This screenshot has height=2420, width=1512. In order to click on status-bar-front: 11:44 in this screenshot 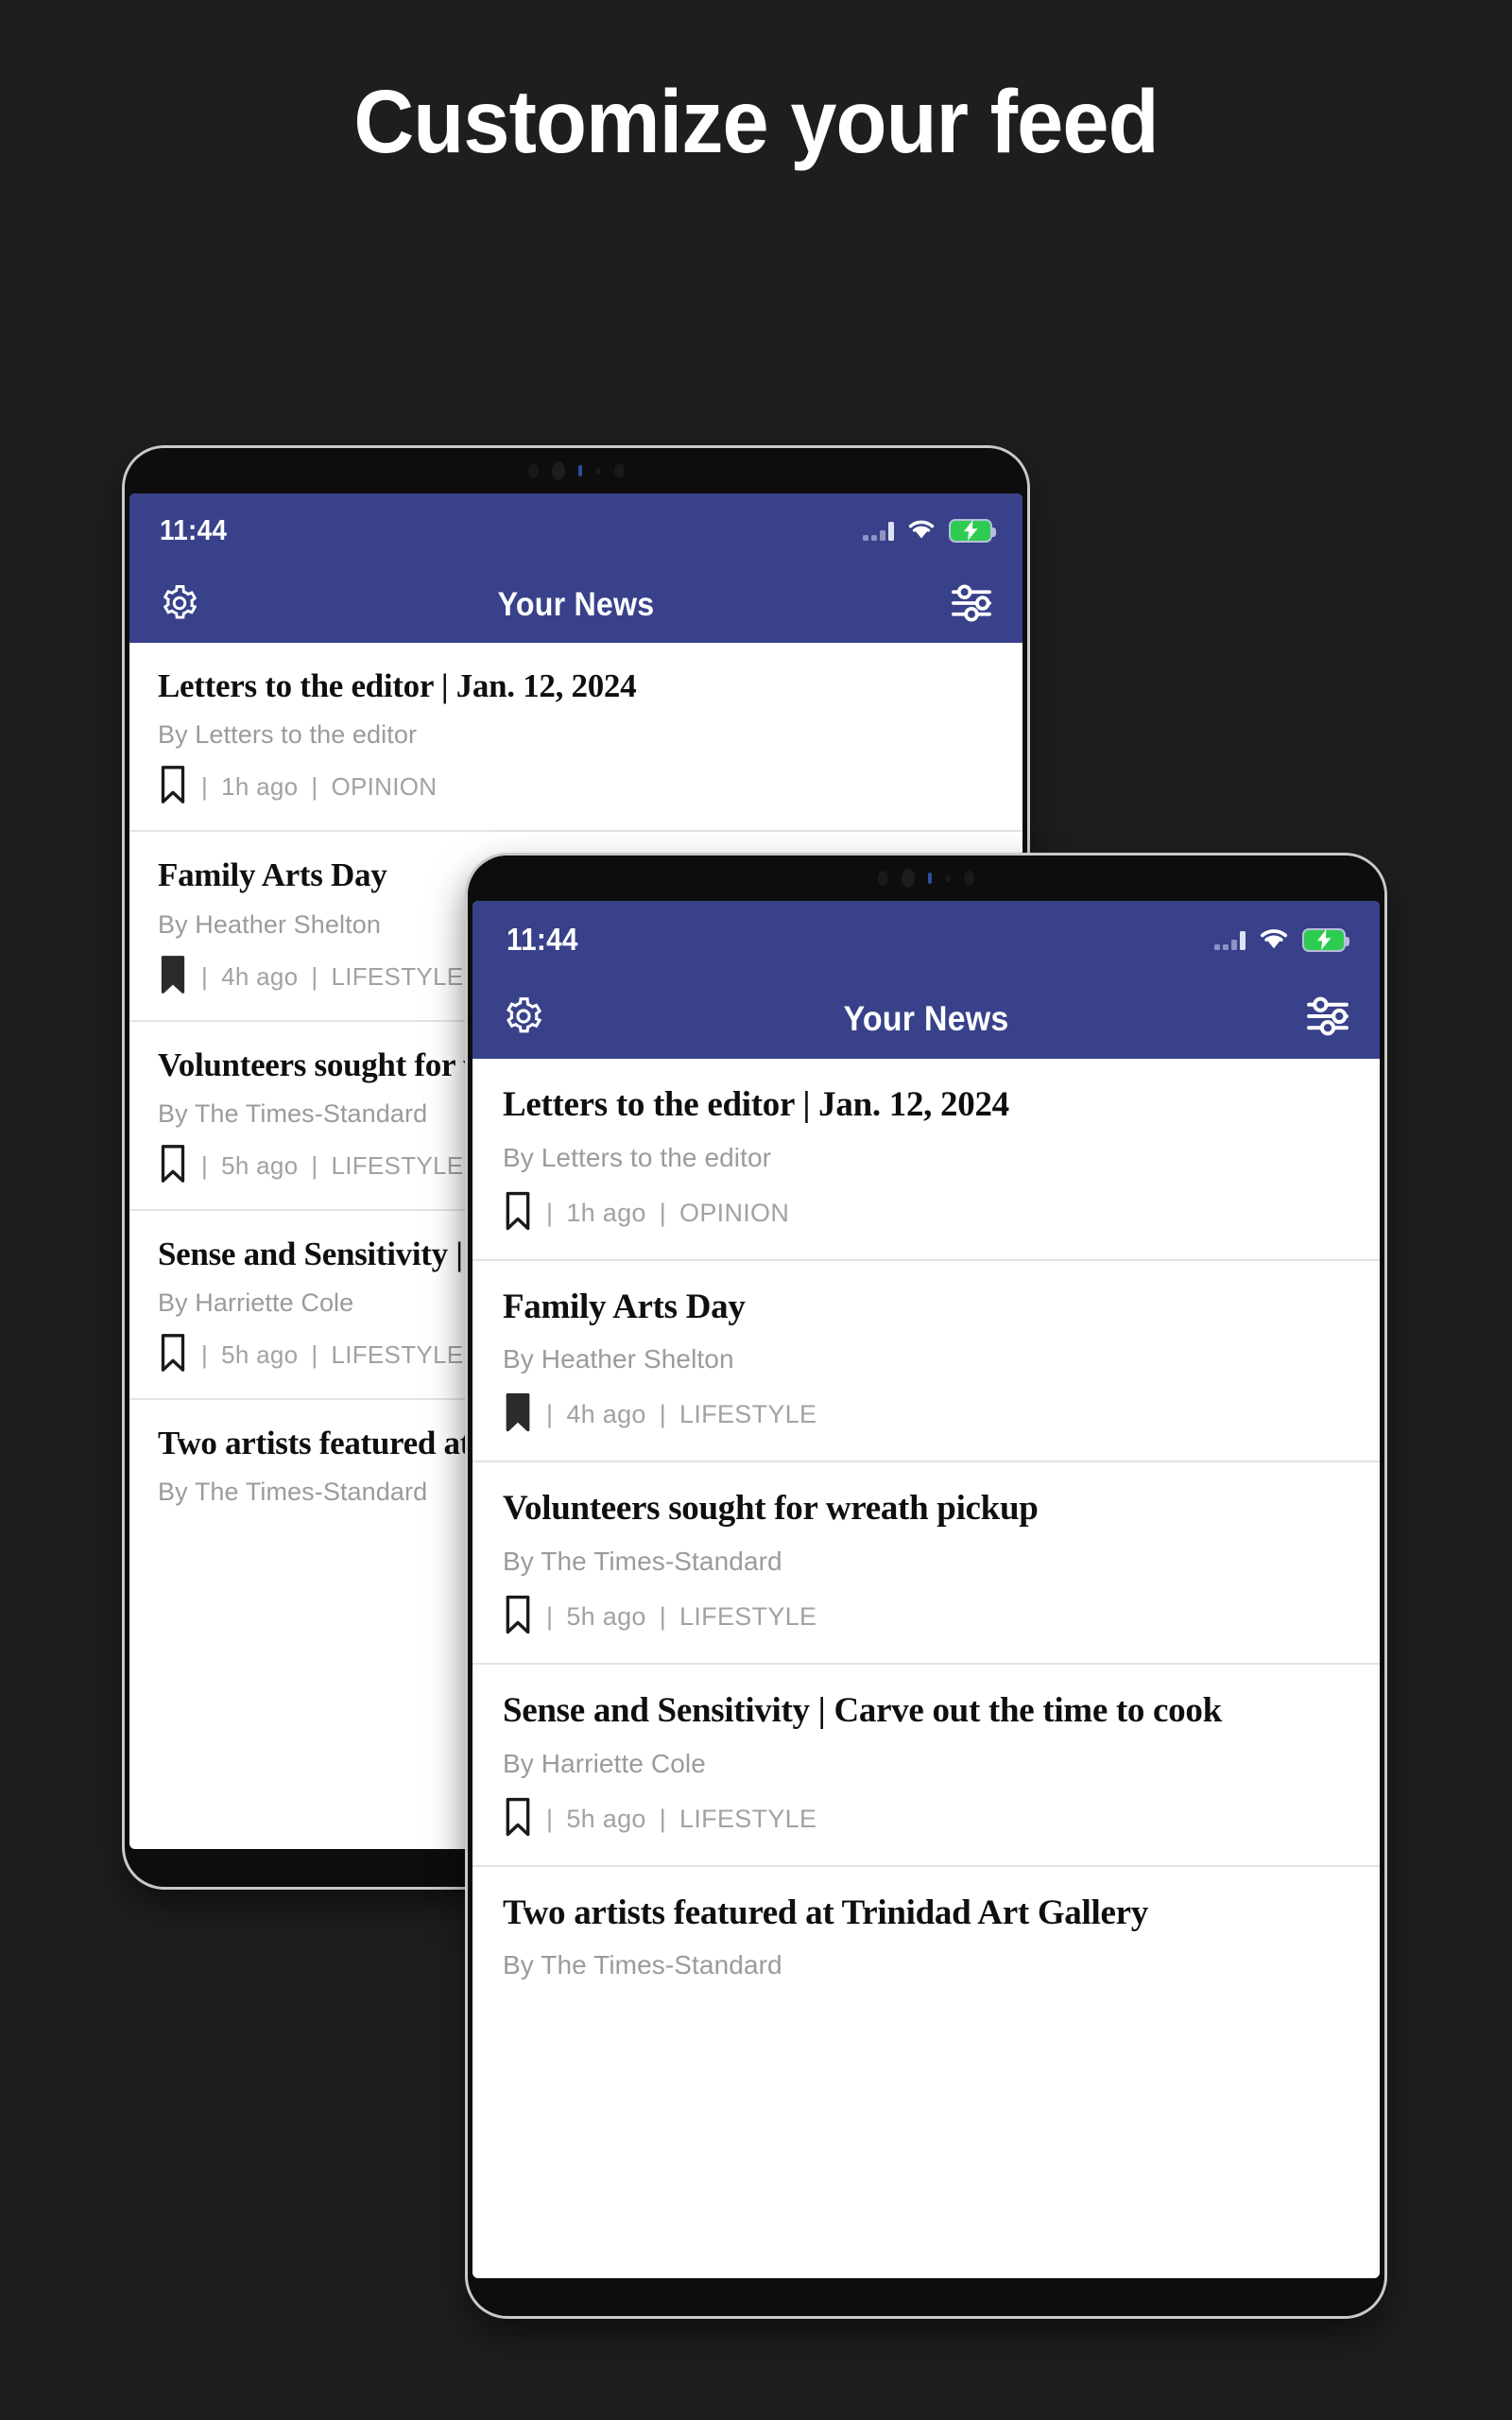, I will do `click(926, 939)`.